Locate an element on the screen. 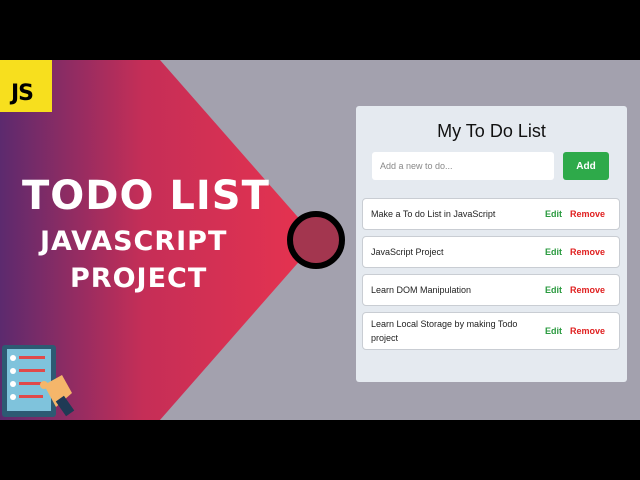  headline-project: PROJECT is located at coordinates (139, 278).